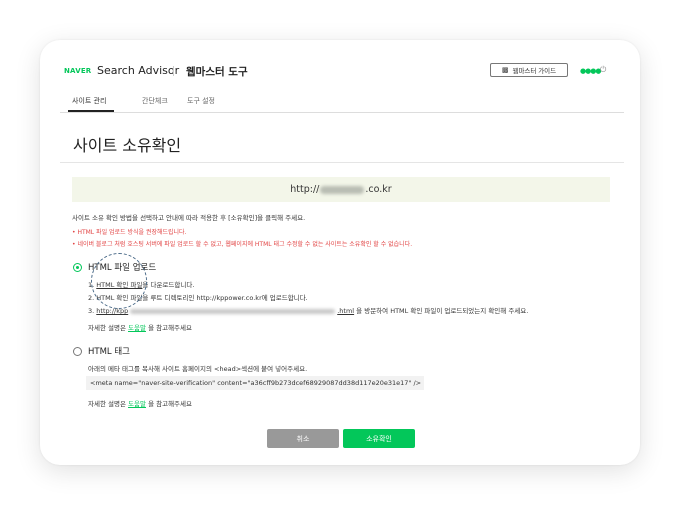 This screenshot has width=682, height=506. Describe the element at coordinates (122, 267) in the screenshot. I see `option-html-file-title: HTML 파일 업로드` at that location.